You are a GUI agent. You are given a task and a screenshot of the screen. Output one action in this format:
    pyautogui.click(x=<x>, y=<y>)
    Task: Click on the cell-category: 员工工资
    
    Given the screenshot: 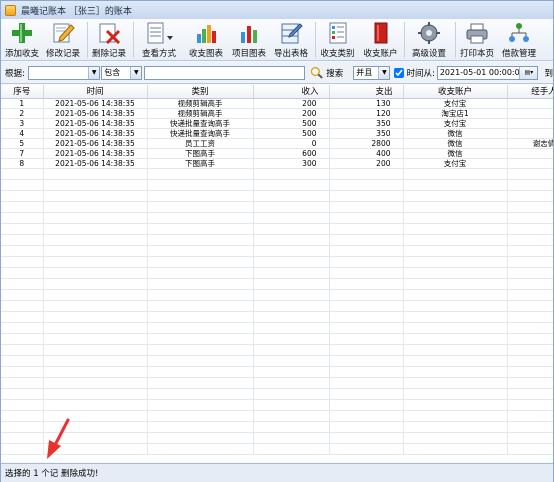 What is the action you would take?
    pyautogui.click(x=200, y=143)
    